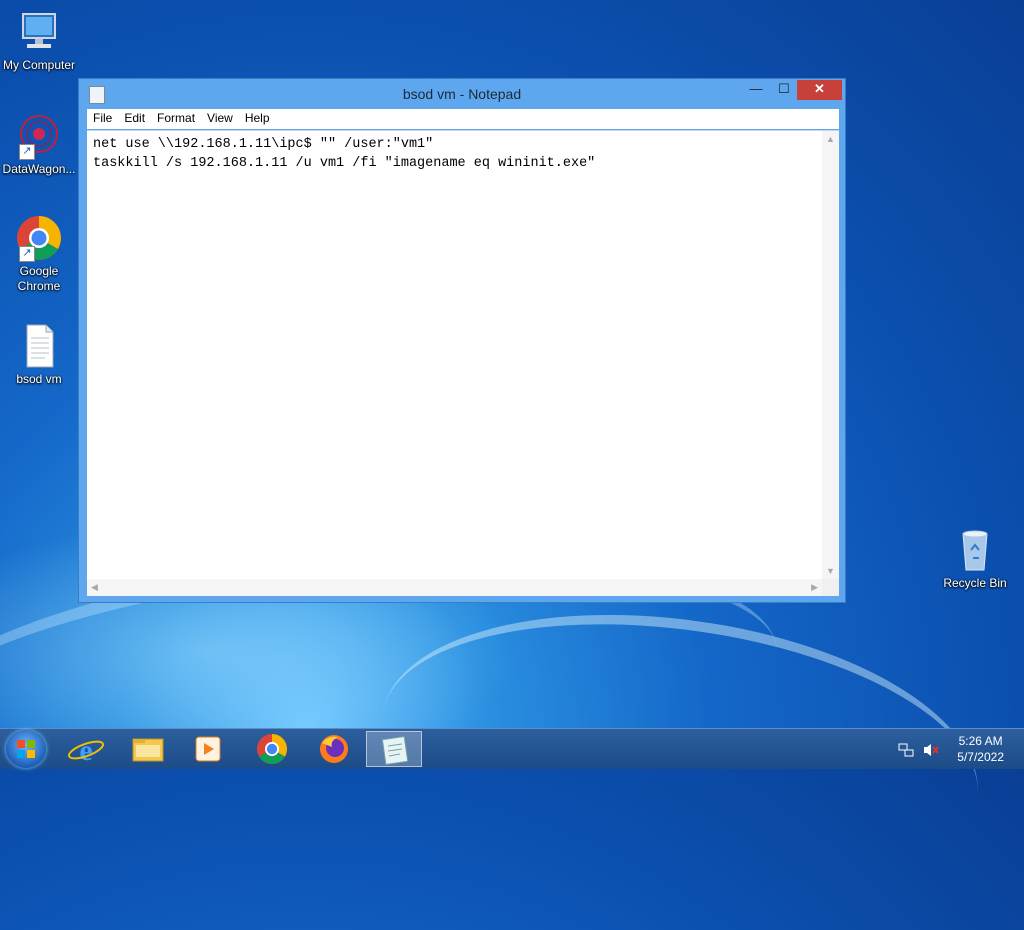 Image resolution: width=1024 pixels, height=930 pixels. What do you see at coordinates (975, 550) in the screenshot?
I see `recycle-bin-icon` at bounding box center [975, 550].